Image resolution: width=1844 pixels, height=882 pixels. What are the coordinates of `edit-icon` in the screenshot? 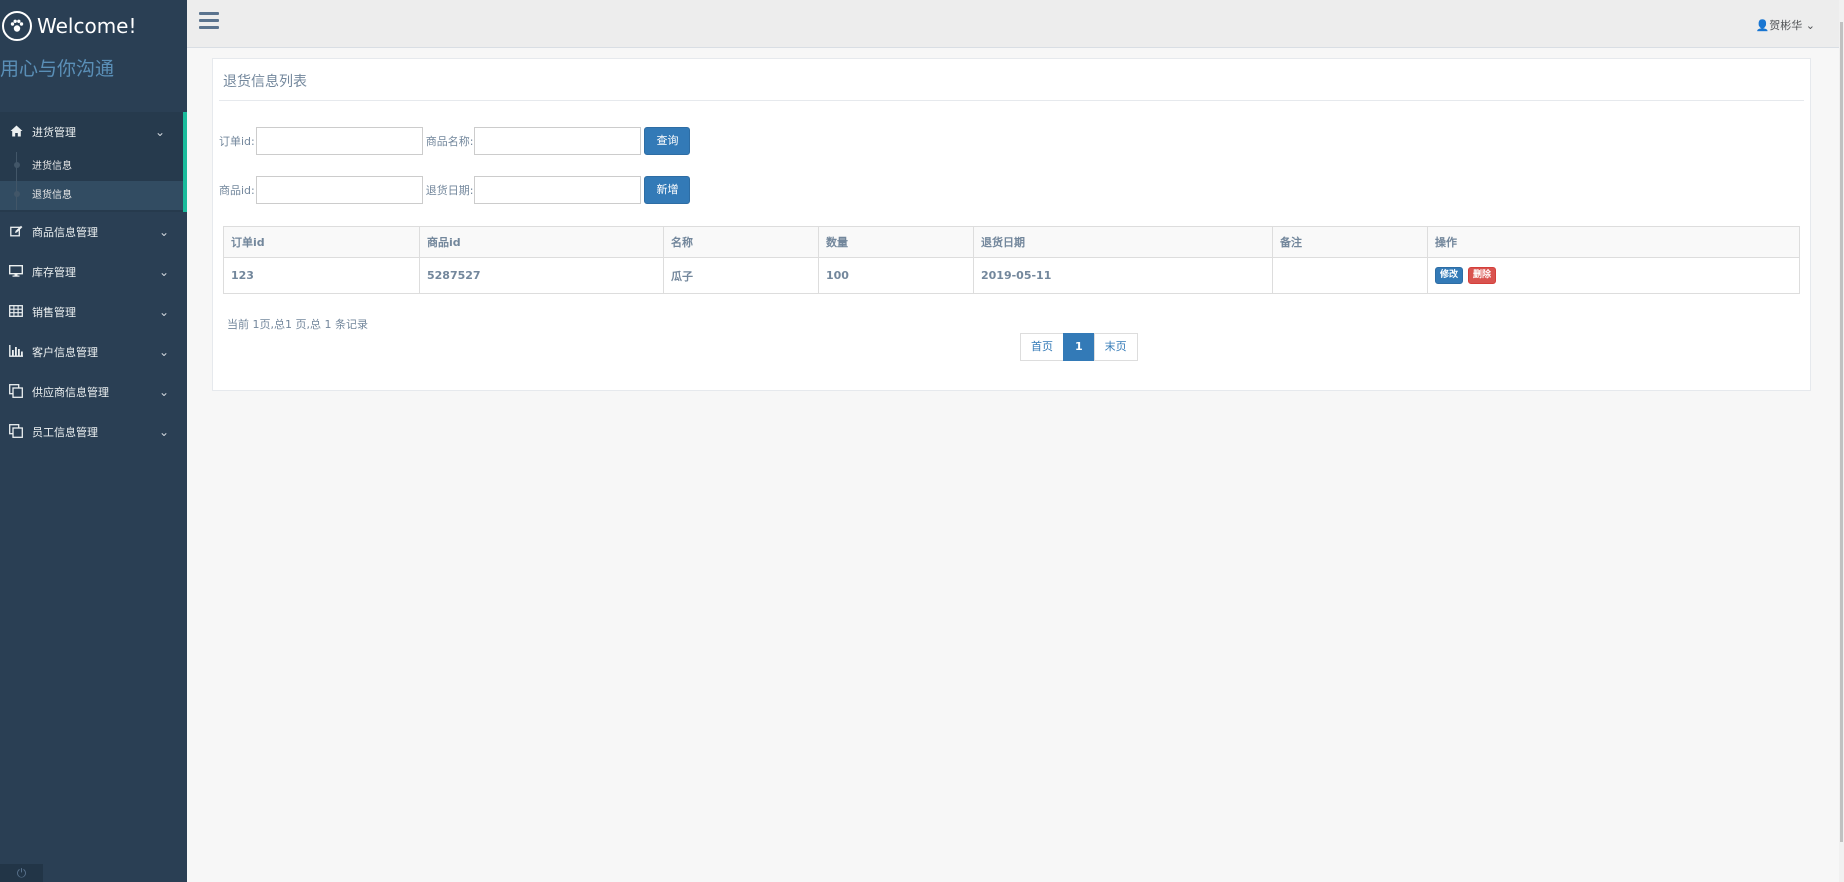 It's located at (16, 232).